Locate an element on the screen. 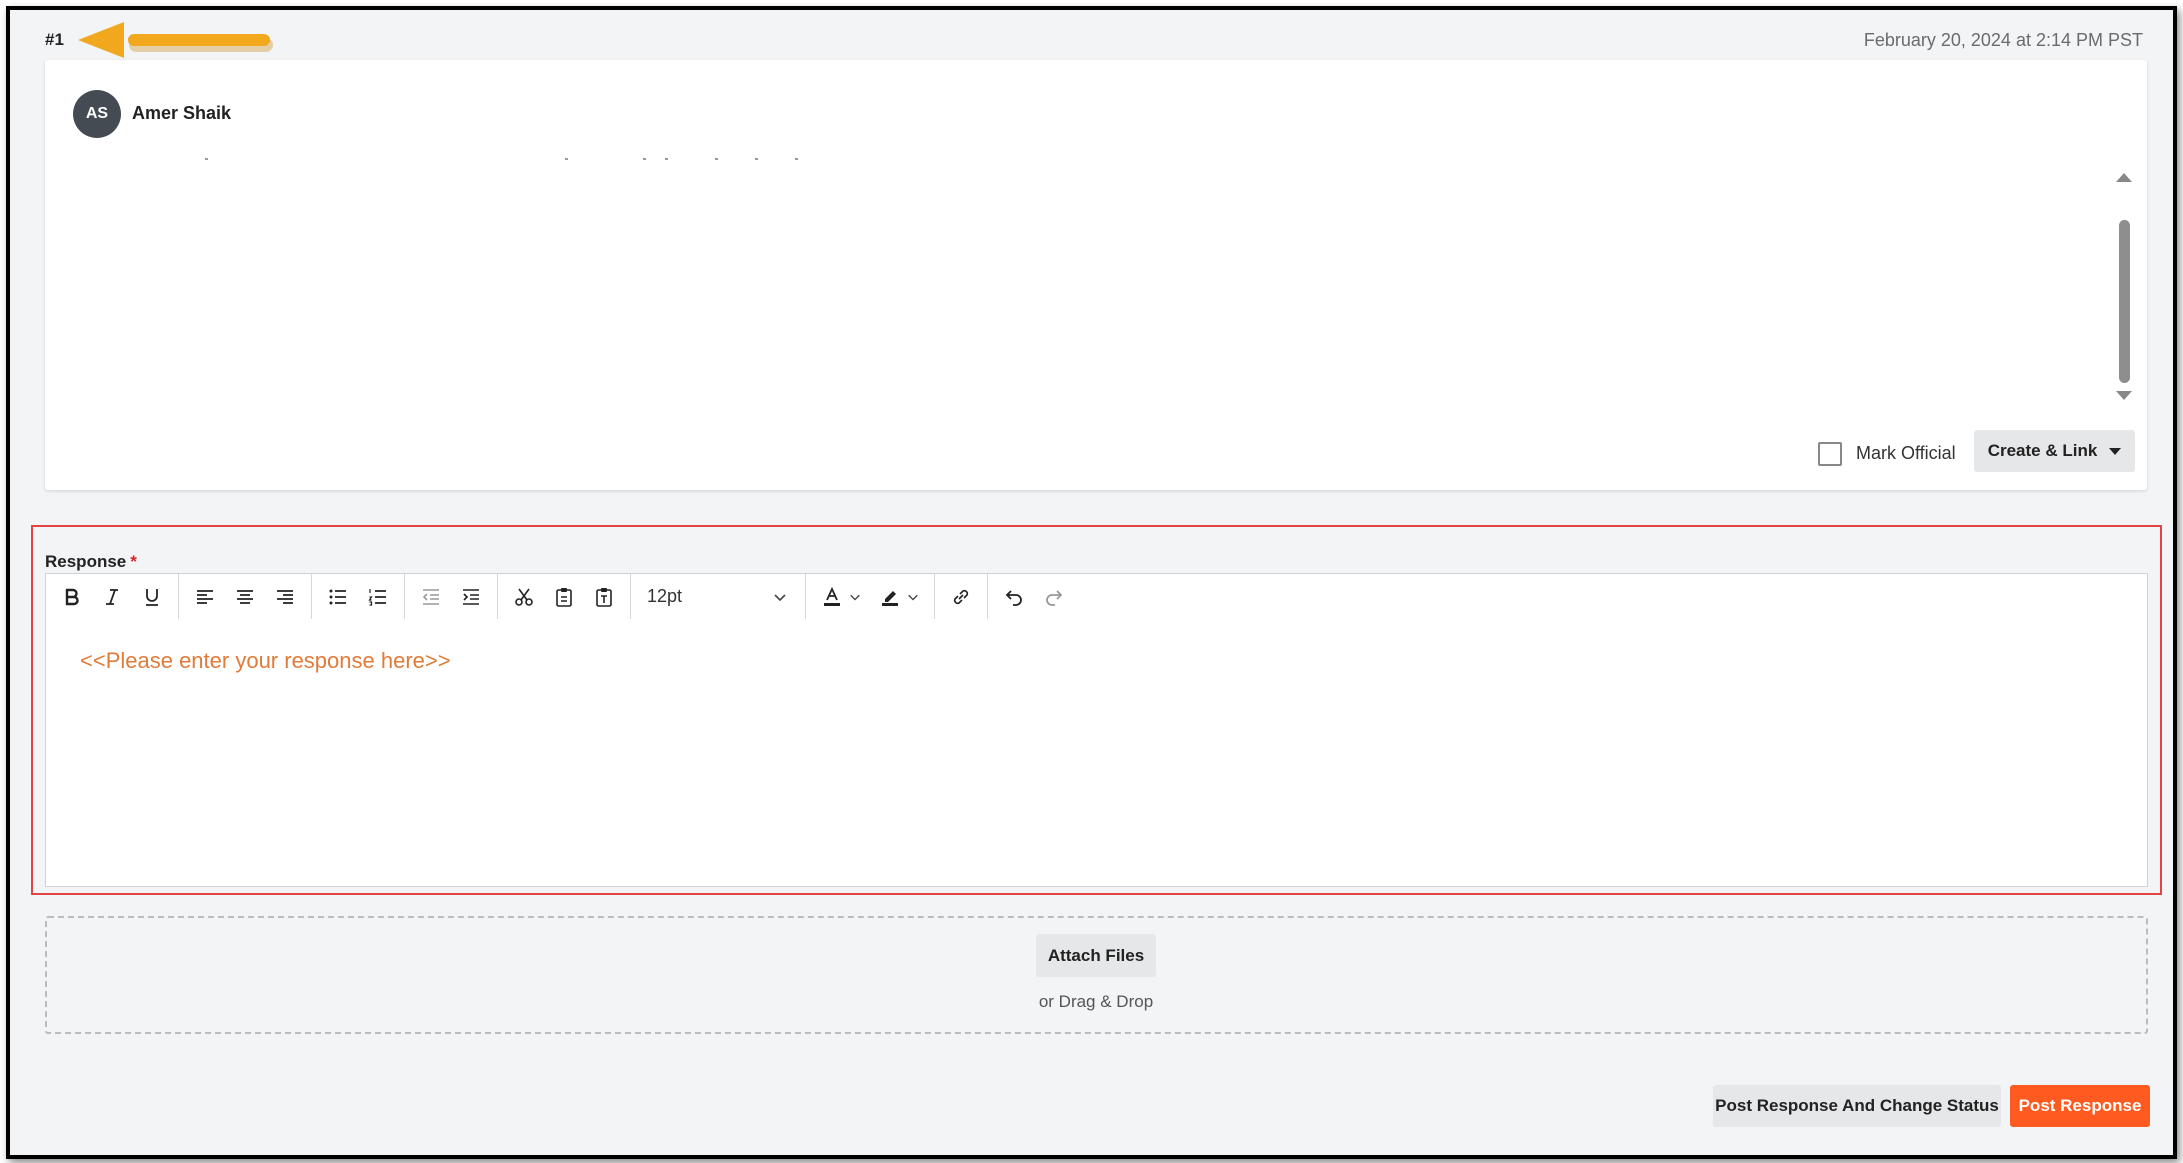 The image size is (2183, 1163). bullet-list-icon is located at coordinates (337, 596).